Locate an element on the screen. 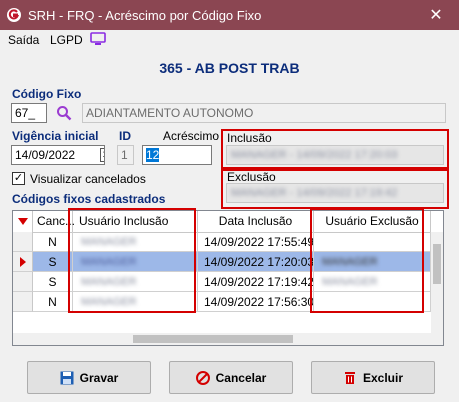 The height and width of the screenshot is (402, 459). menu-item-lgpd: LGPD is located at coordinates (66, 40).